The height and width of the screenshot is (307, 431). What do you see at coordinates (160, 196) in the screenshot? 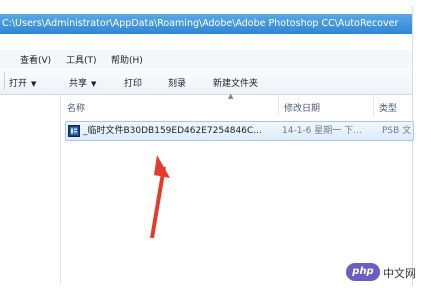
I see `annotation-arrow` at bounding box center [160, 196].